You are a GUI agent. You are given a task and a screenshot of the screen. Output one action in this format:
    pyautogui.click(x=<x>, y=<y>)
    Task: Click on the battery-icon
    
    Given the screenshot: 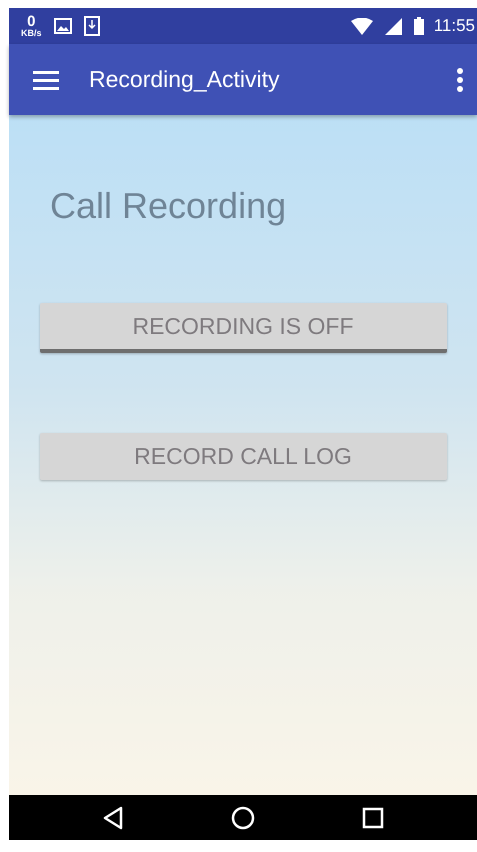 What is the action you would take?
    pyautogui.click(x=419, y=26)
    